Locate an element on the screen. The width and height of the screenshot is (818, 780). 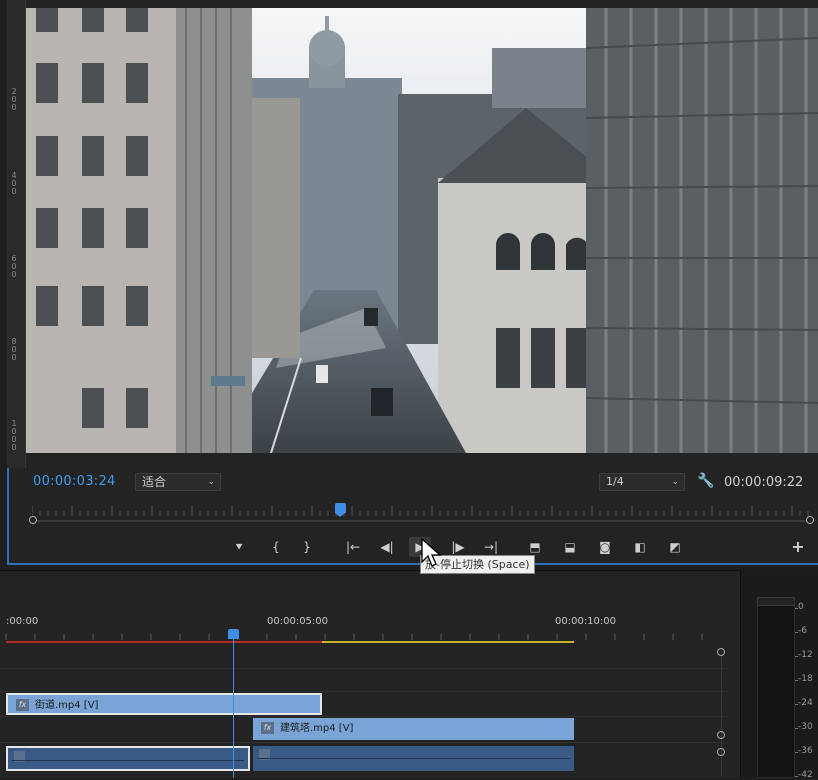
scroll-handle-mid is located at coordinates (721, 735).